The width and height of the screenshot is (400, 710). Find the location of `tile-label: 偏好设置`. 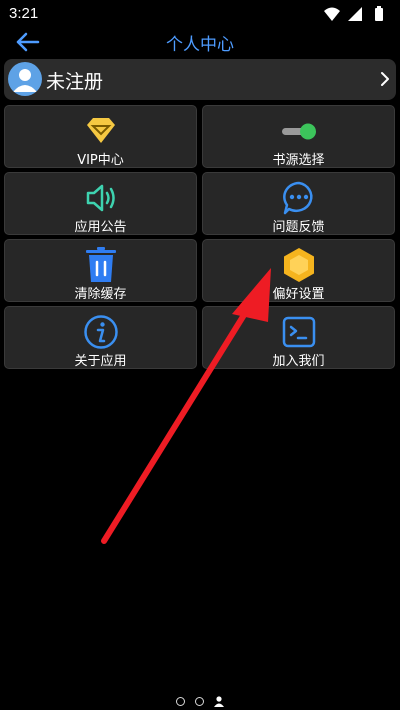

tile-label: 偏好设置 is located at coordinates (298, 294).